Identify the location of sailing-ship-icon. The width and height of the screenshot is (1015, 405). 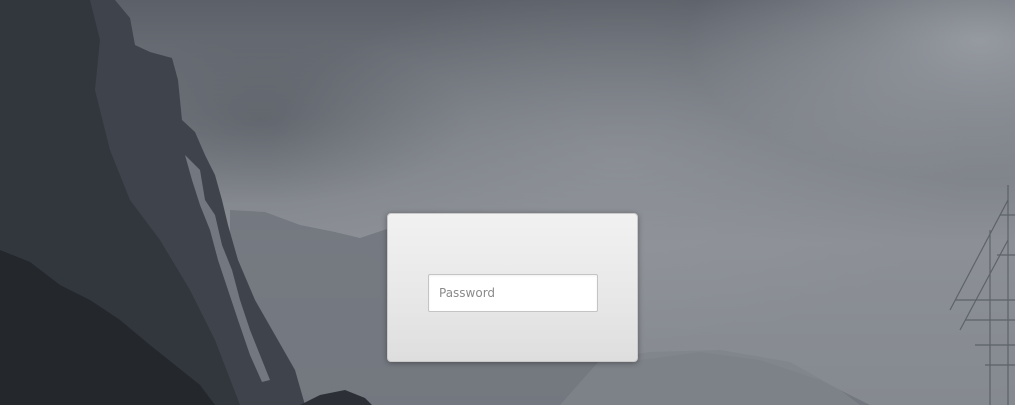
(982, 295).